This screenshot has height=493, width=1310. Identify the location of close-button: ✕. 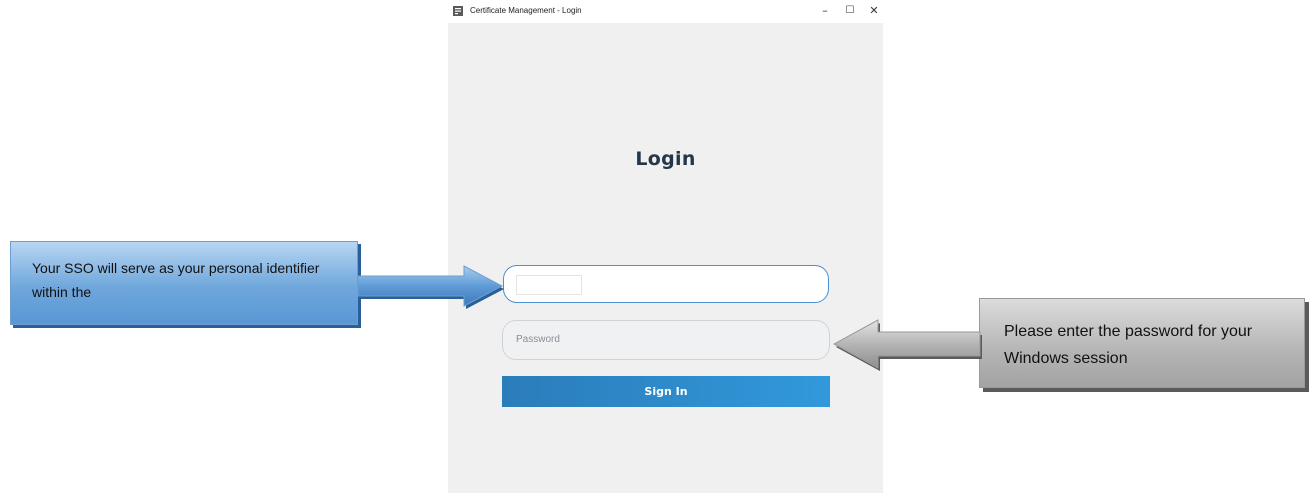
(874, 11).